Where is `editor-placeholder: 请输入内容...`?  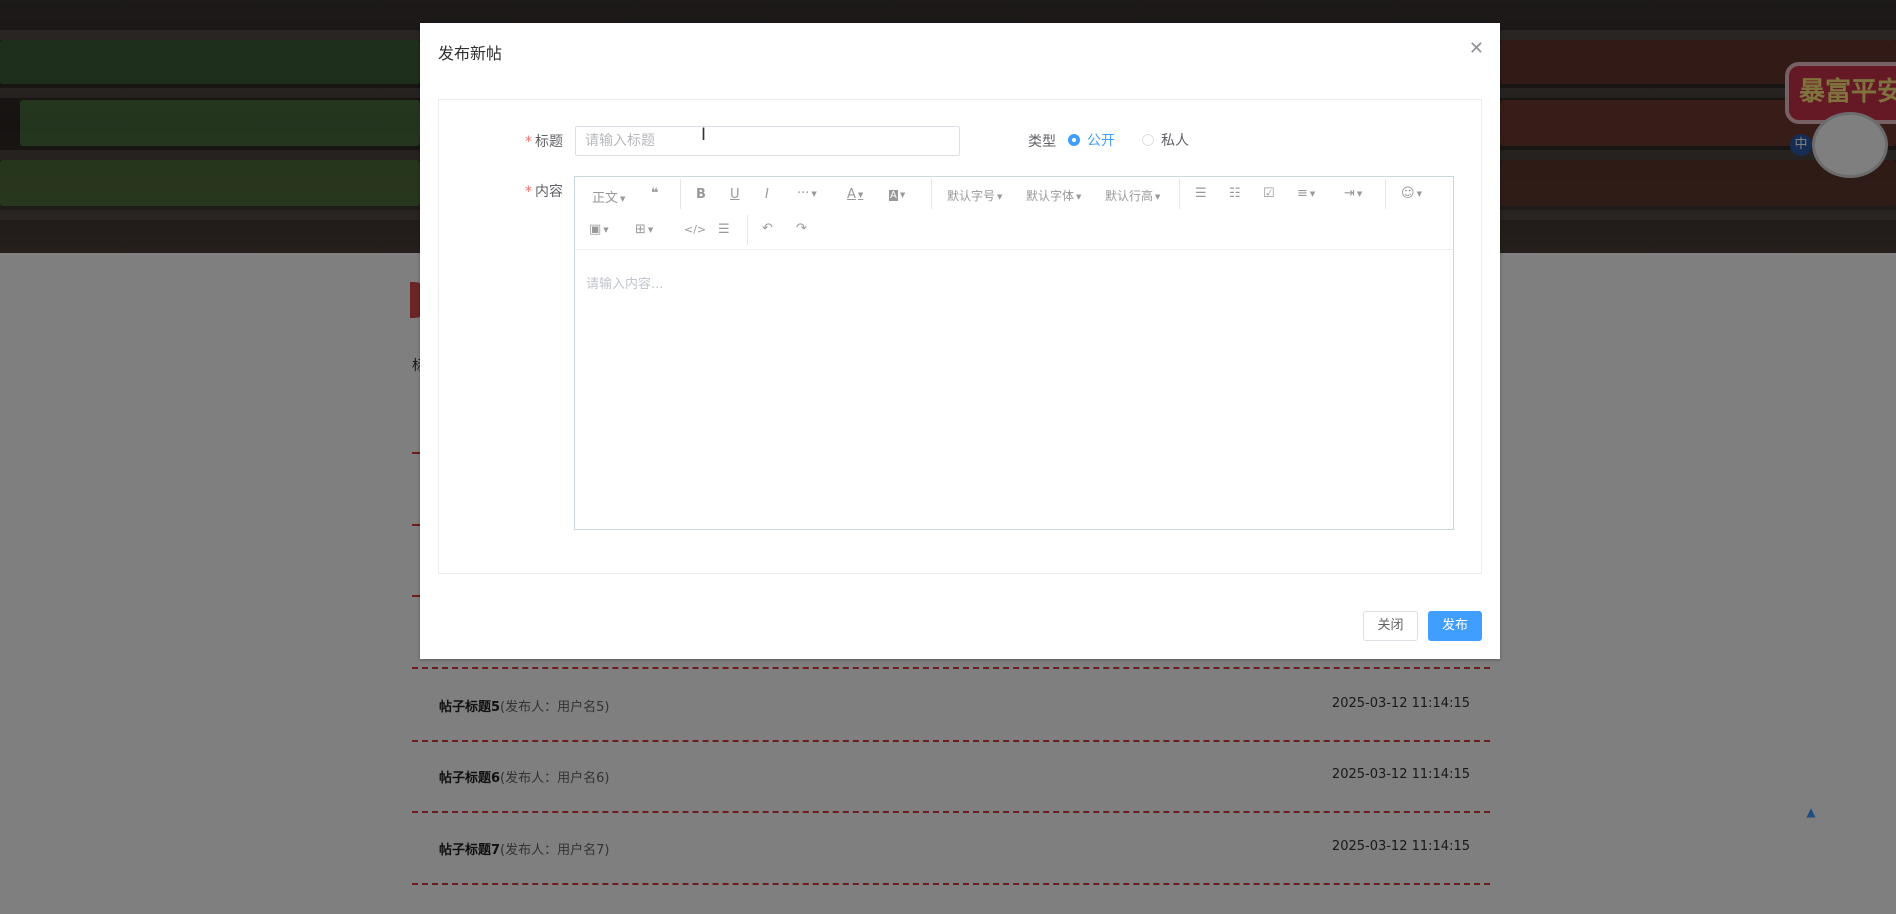
editor-placeholder: 请输入内容... is located at coordinates (625, 284).